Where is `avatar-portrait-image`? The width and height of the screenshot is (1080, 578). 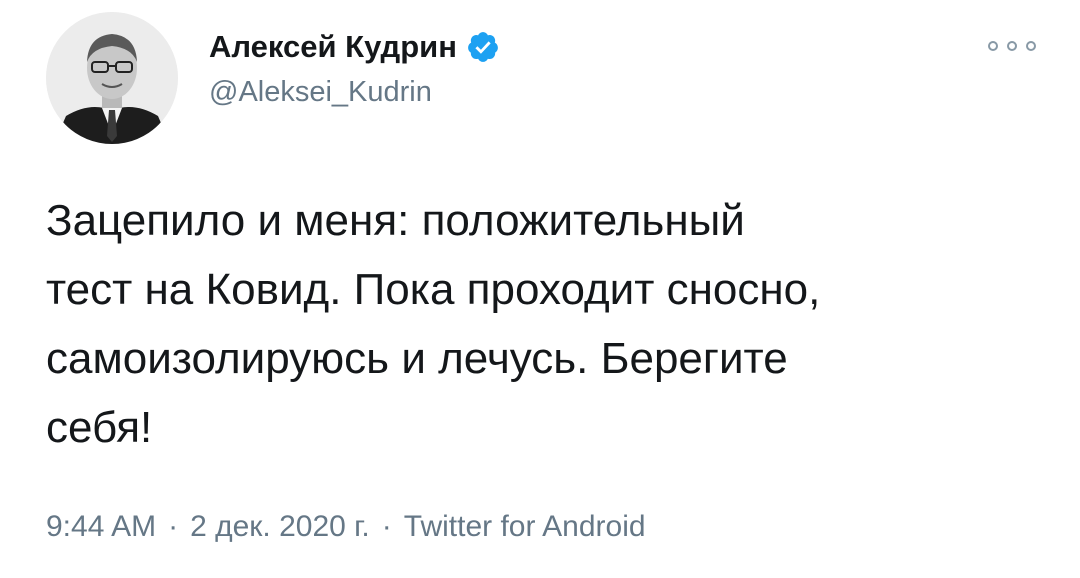 avatar-portrait-image is located at coordinates (112, 78).